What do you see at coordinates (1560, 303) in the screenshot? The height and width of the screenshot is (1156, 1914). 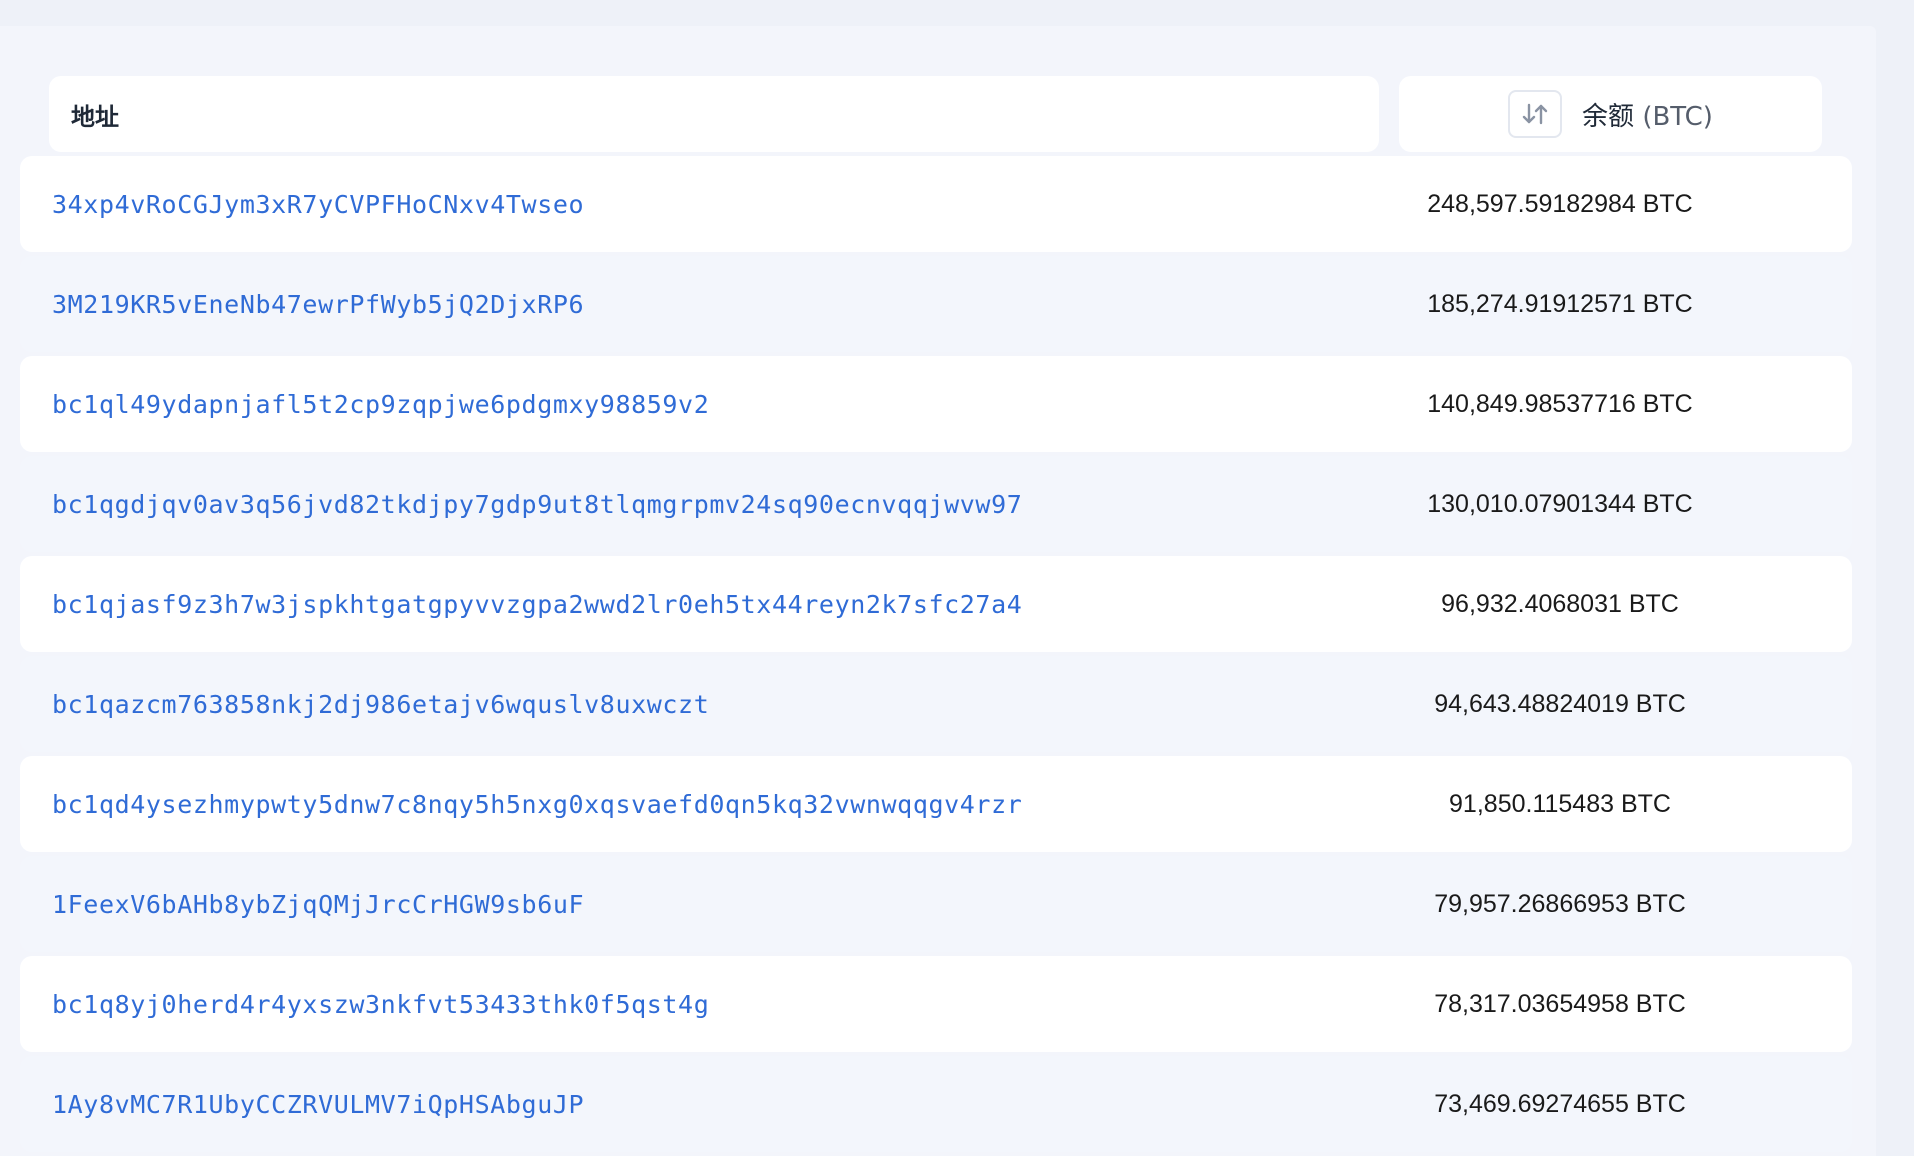 I see `balance-value: 185,274.91912571 BTC` at bounding box center [1560, 303].